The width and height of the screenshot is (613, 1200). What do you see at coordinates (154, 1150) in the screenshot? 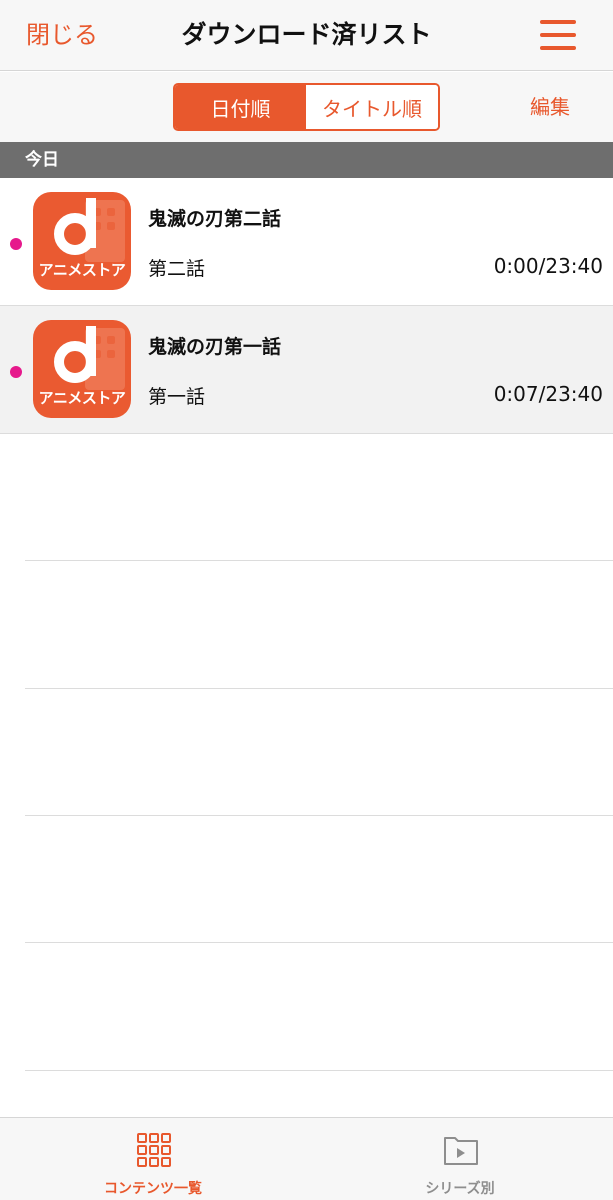
I see `grid-icon` at bounding box center [154, 1150].